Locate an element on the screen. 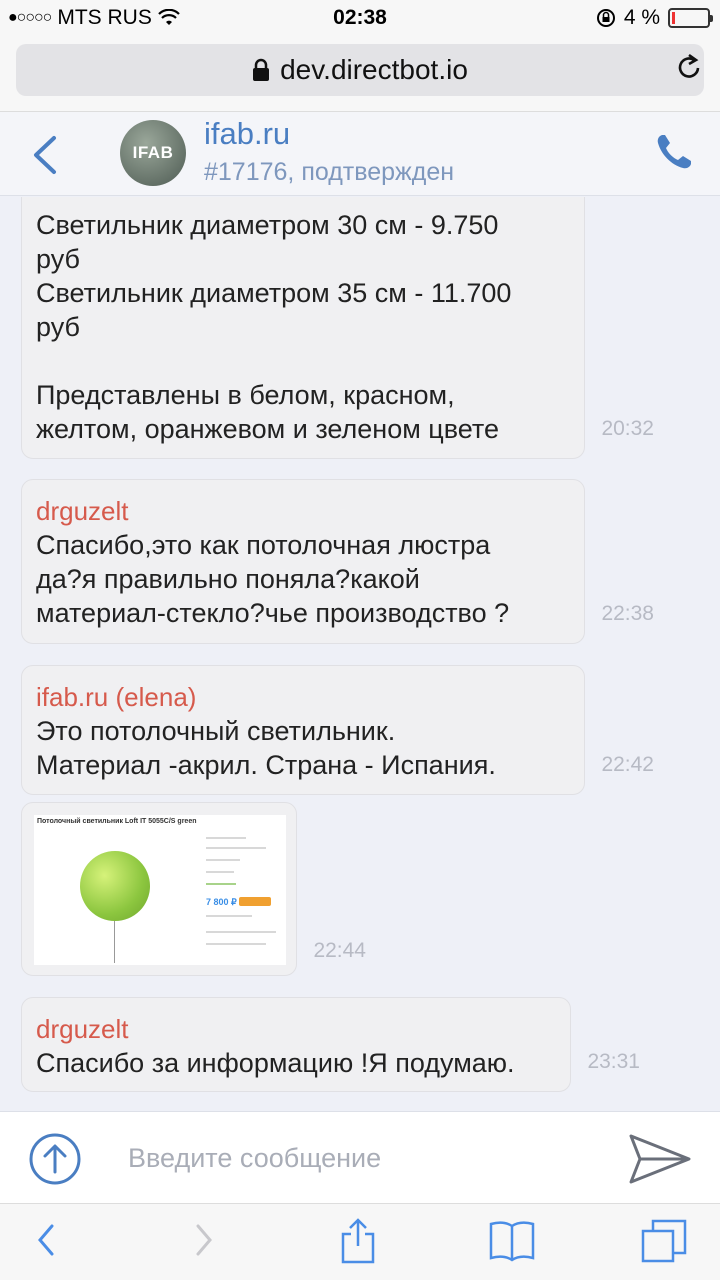 The height and width of the screenshot is (1280, 720). browser-address-area: dev.directbot.io is located at coordinates (360, 74).